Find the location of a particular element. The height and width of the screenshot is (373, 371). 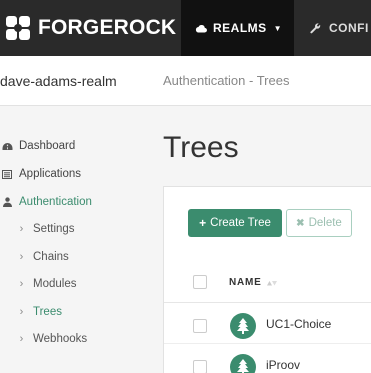

create-tree-label: Create Tree is located at coordinates (240, 223).